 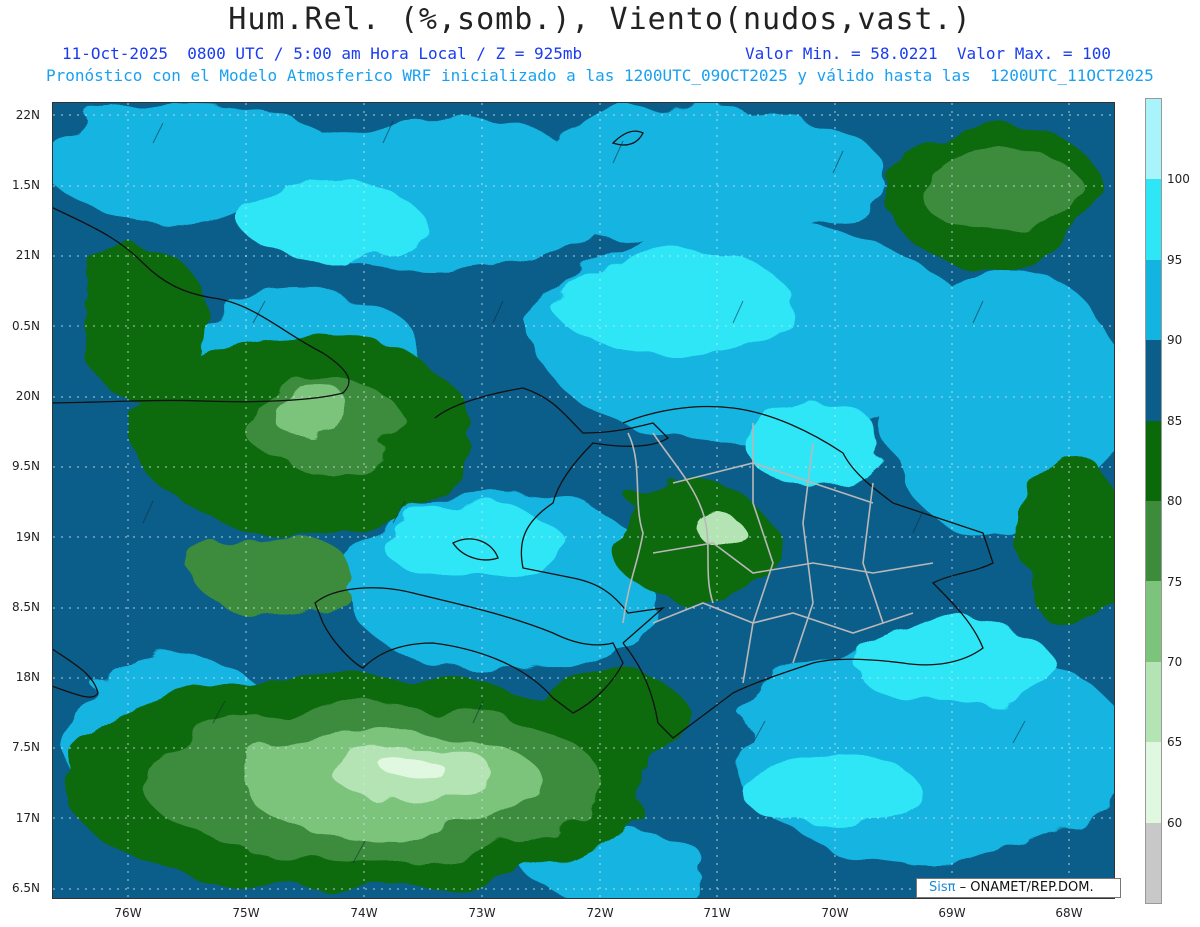 What do you see at coordinates (1175, 501) in the screenshot?
I see `colorbar-label: 80` at bounding box center [1175, 501].